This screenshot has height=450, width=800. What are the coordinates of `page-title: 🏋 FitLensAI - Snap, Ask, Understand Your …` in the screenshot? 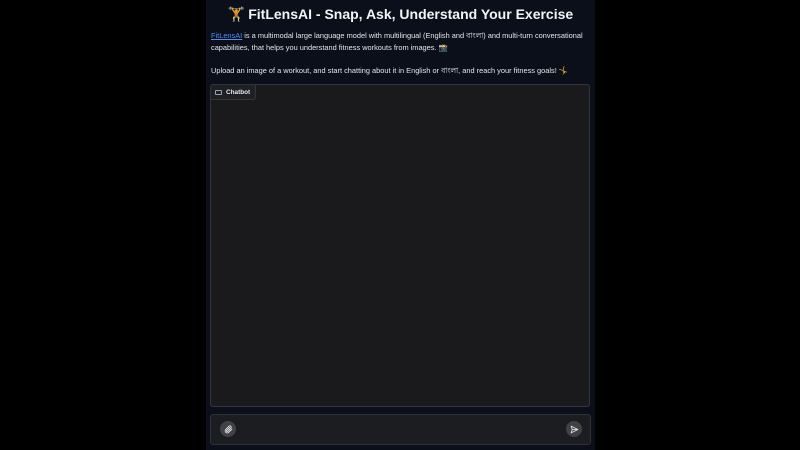 It's located at (400, 14).